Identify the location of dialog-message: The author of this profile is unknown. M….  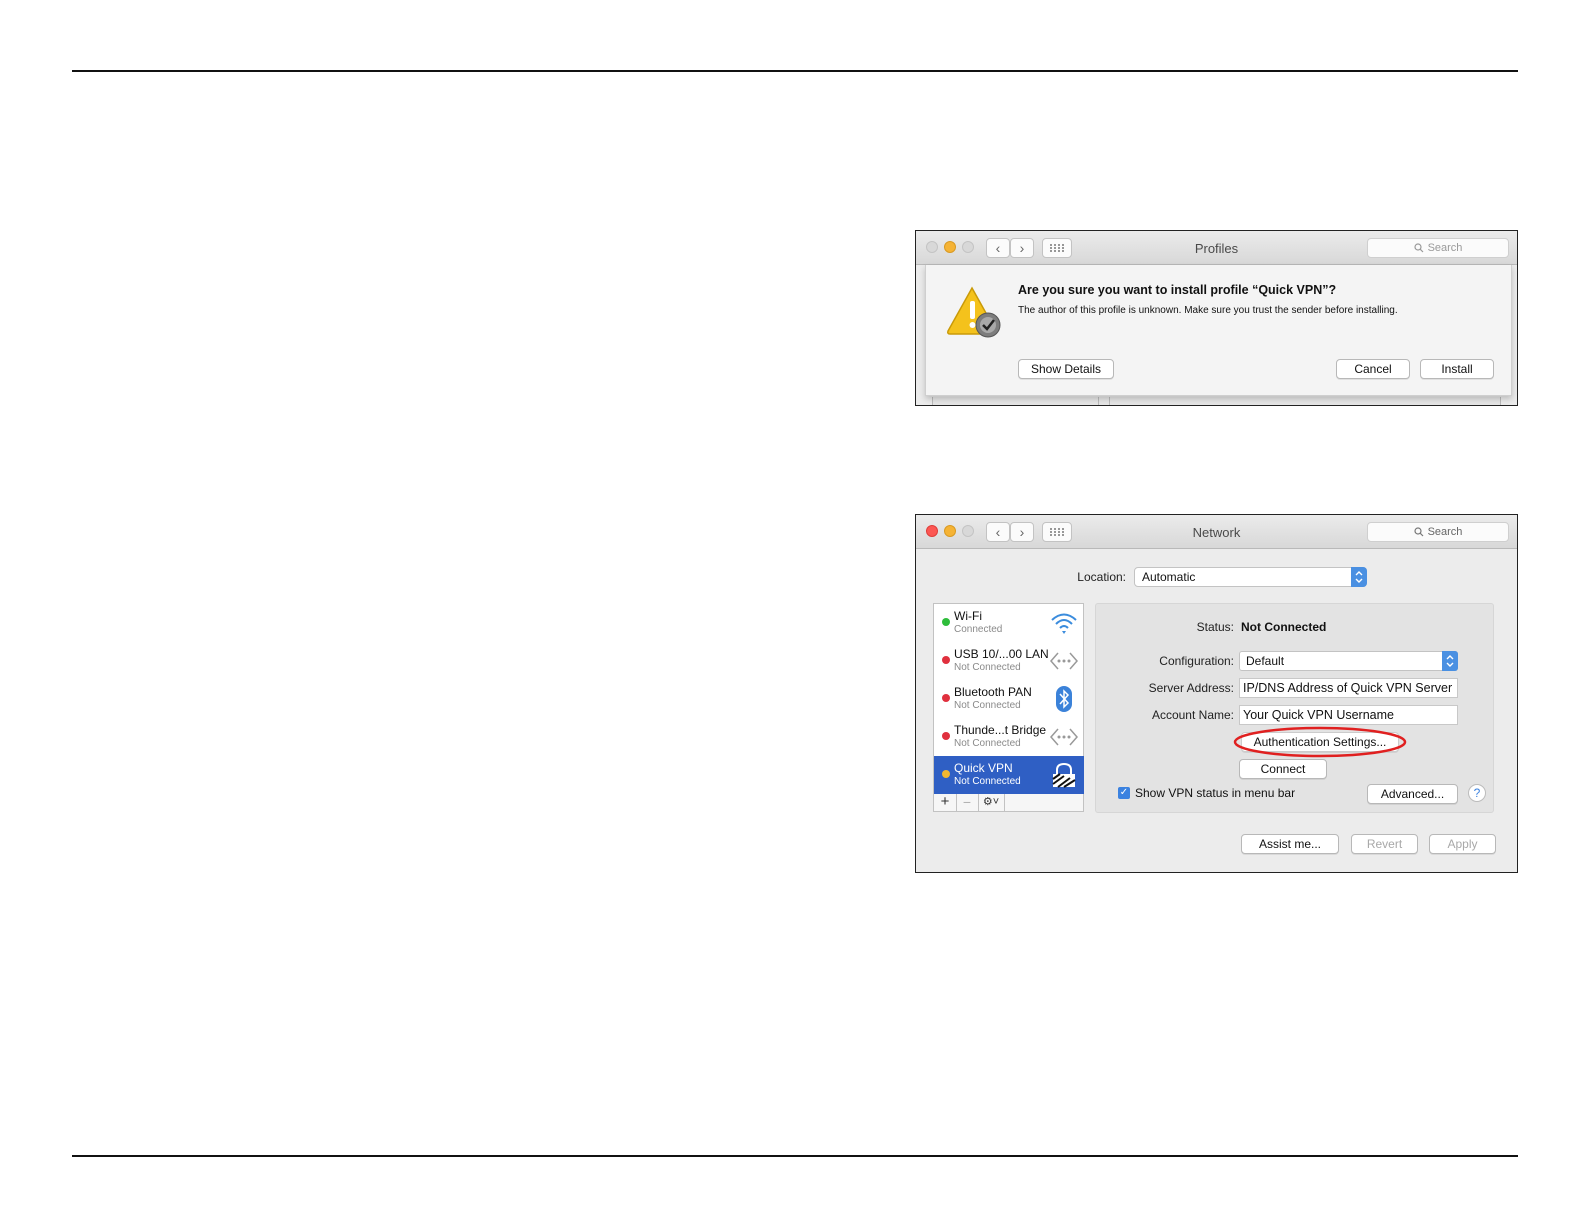
(1208, 310).